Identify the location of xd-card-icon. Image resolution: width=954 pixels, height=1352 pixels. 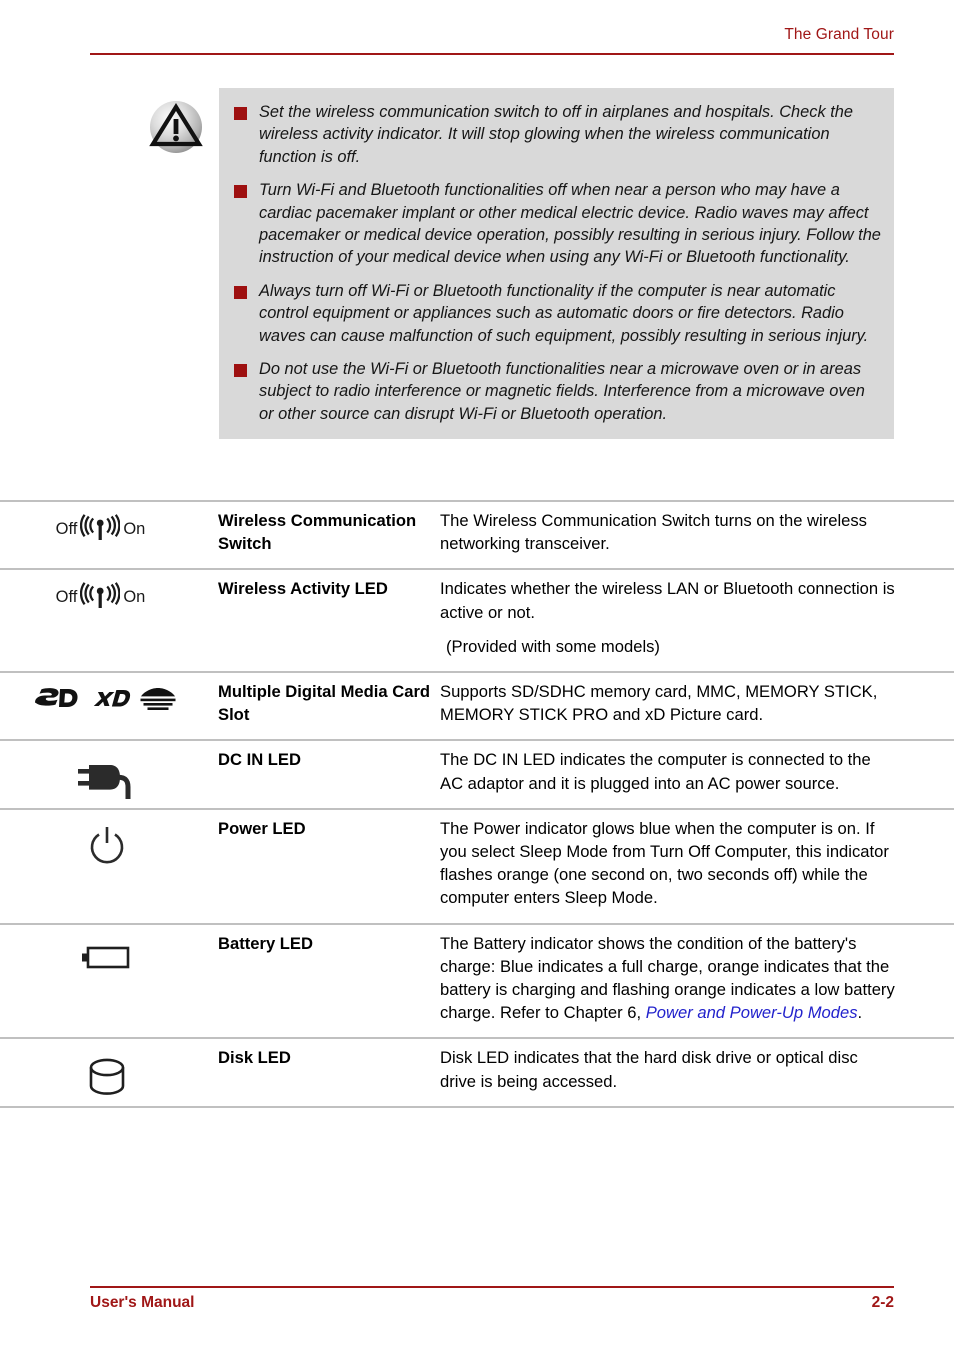
(111, 698).